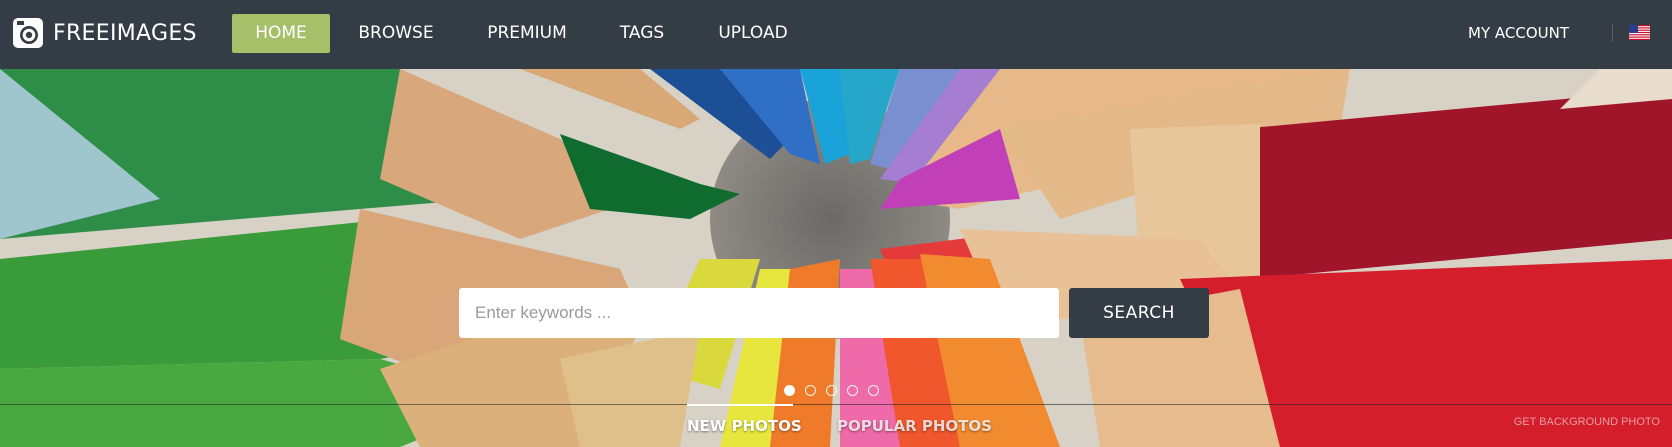 Image resolution: width=1672 pixels, height=447 pixels. I want to click on camera-icon, so click(28, 33).